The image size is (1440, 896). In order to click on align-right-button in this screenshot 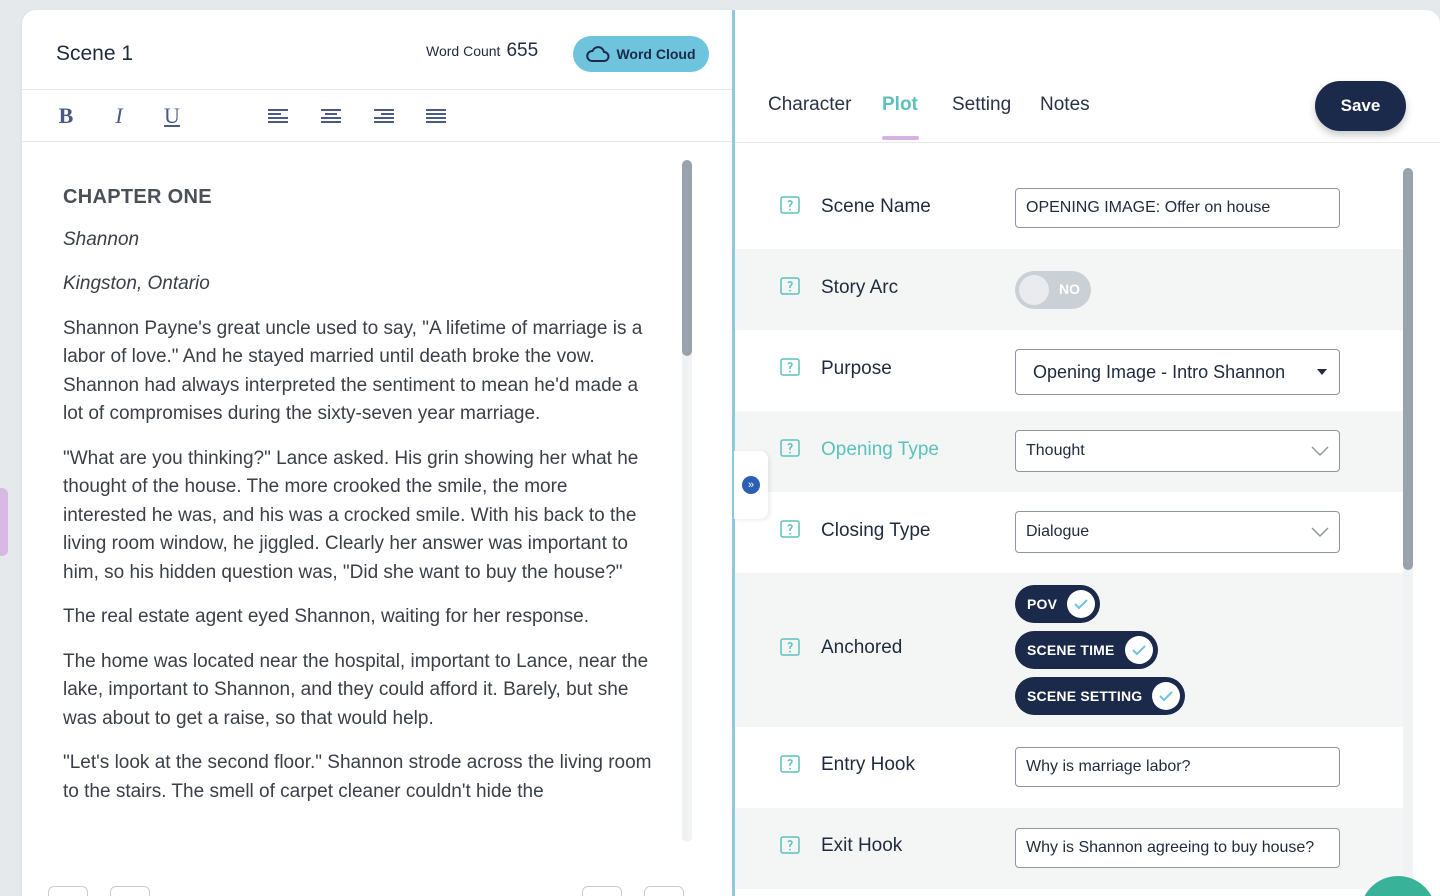, I will do `click(384, 116)`.